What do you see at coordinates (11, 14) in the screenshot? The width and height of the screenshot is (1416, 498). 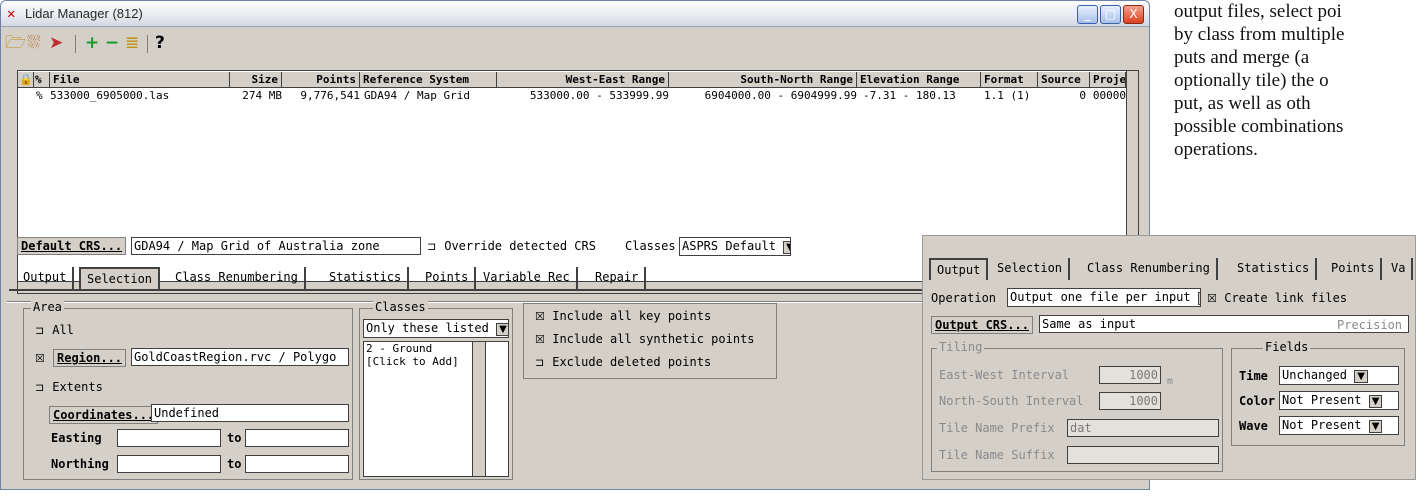 I see `lidar-app-icon: ✕` at bounding box center [11, 14].